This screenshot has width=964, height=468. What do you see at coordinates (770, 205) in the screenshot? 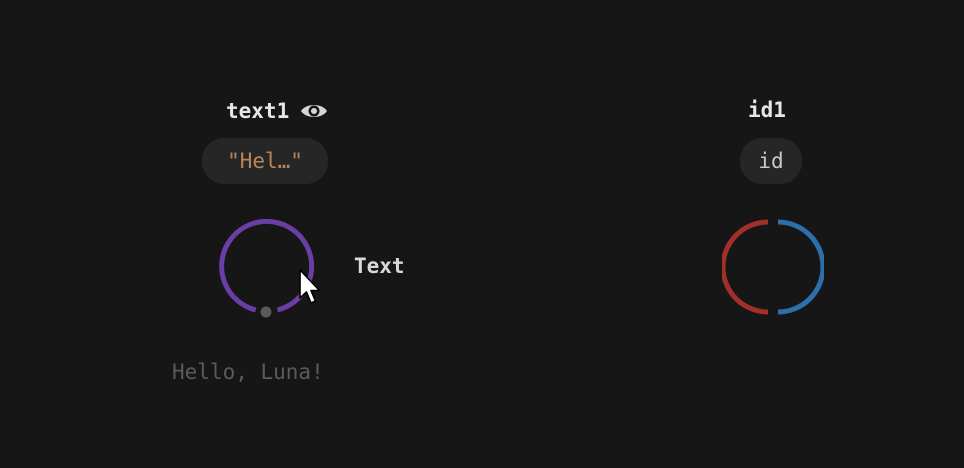
I see `id-node: id1 id` at bounding box center [770, 205].